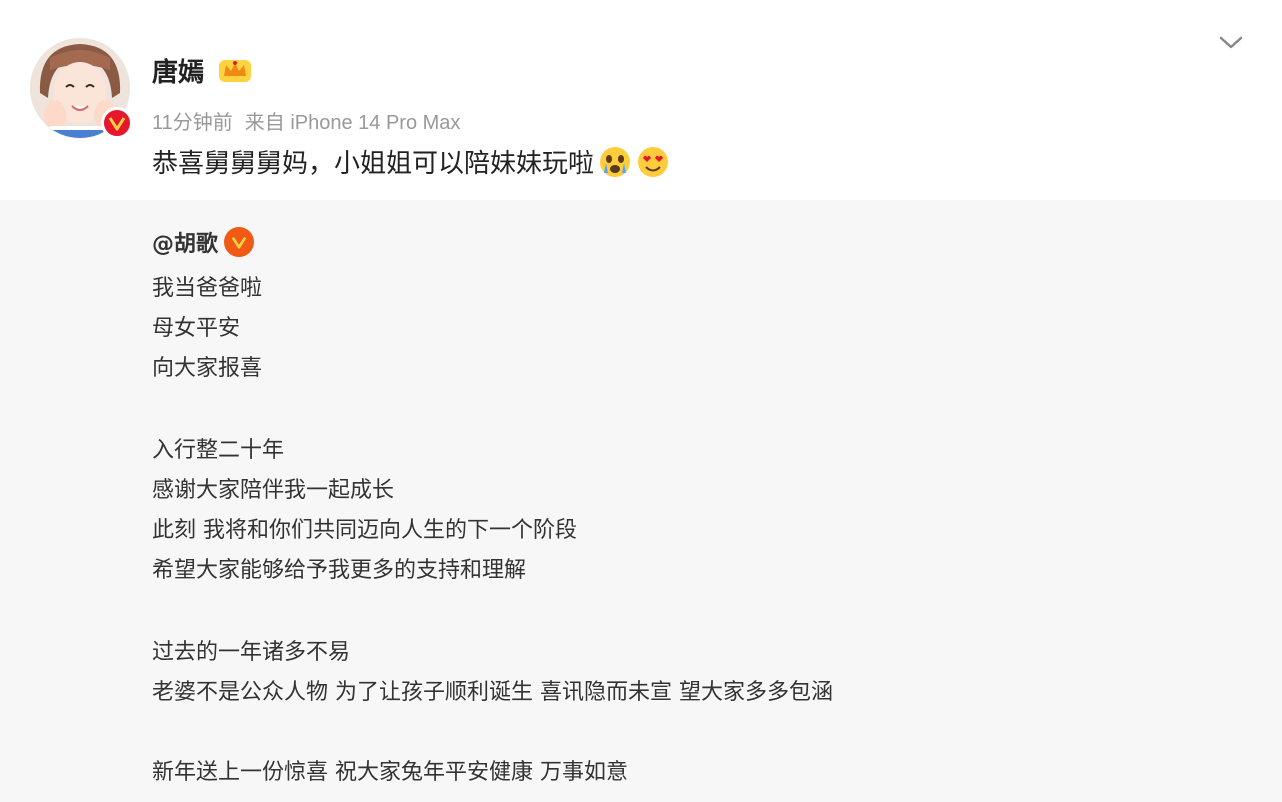  I want to click on verified-badge-small, so click(239, 242).